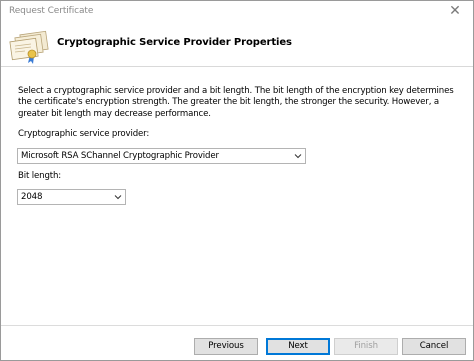 The width and height of the screenshot is (474, 361). I want to click on footer-divider, so click(237, 325).